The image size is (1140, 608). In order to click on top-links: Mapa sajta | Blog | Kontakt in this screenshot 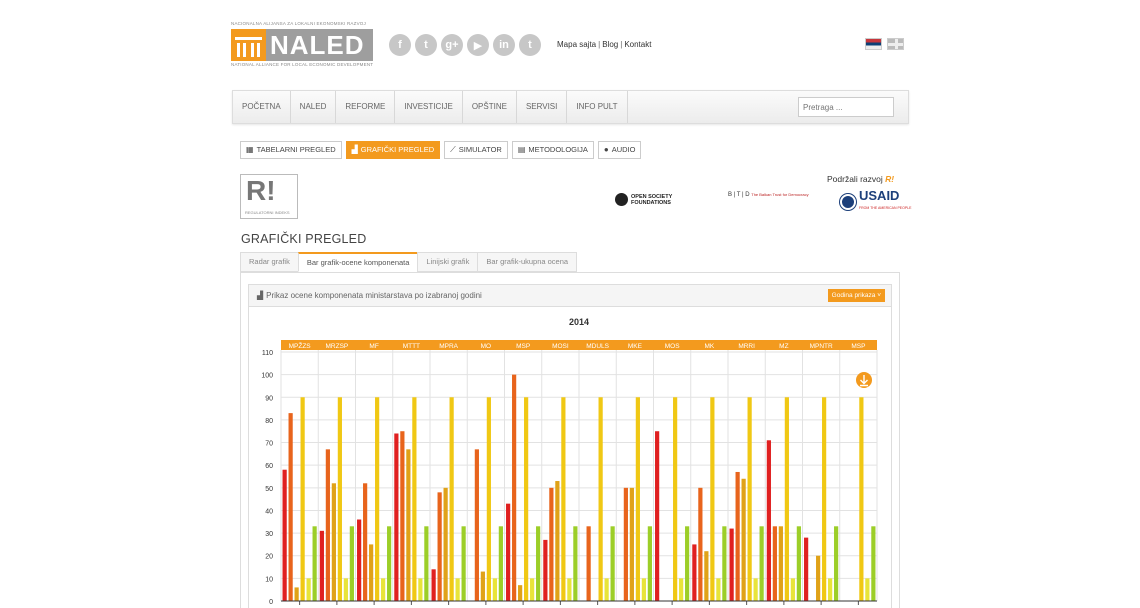, I will do `click(604, 44)`.